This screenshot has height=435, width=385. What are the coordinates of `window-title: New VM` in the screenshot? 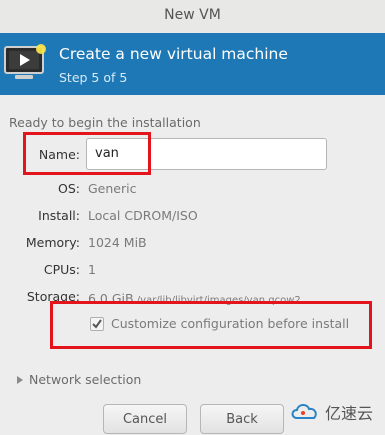 It's located at (192, 15).